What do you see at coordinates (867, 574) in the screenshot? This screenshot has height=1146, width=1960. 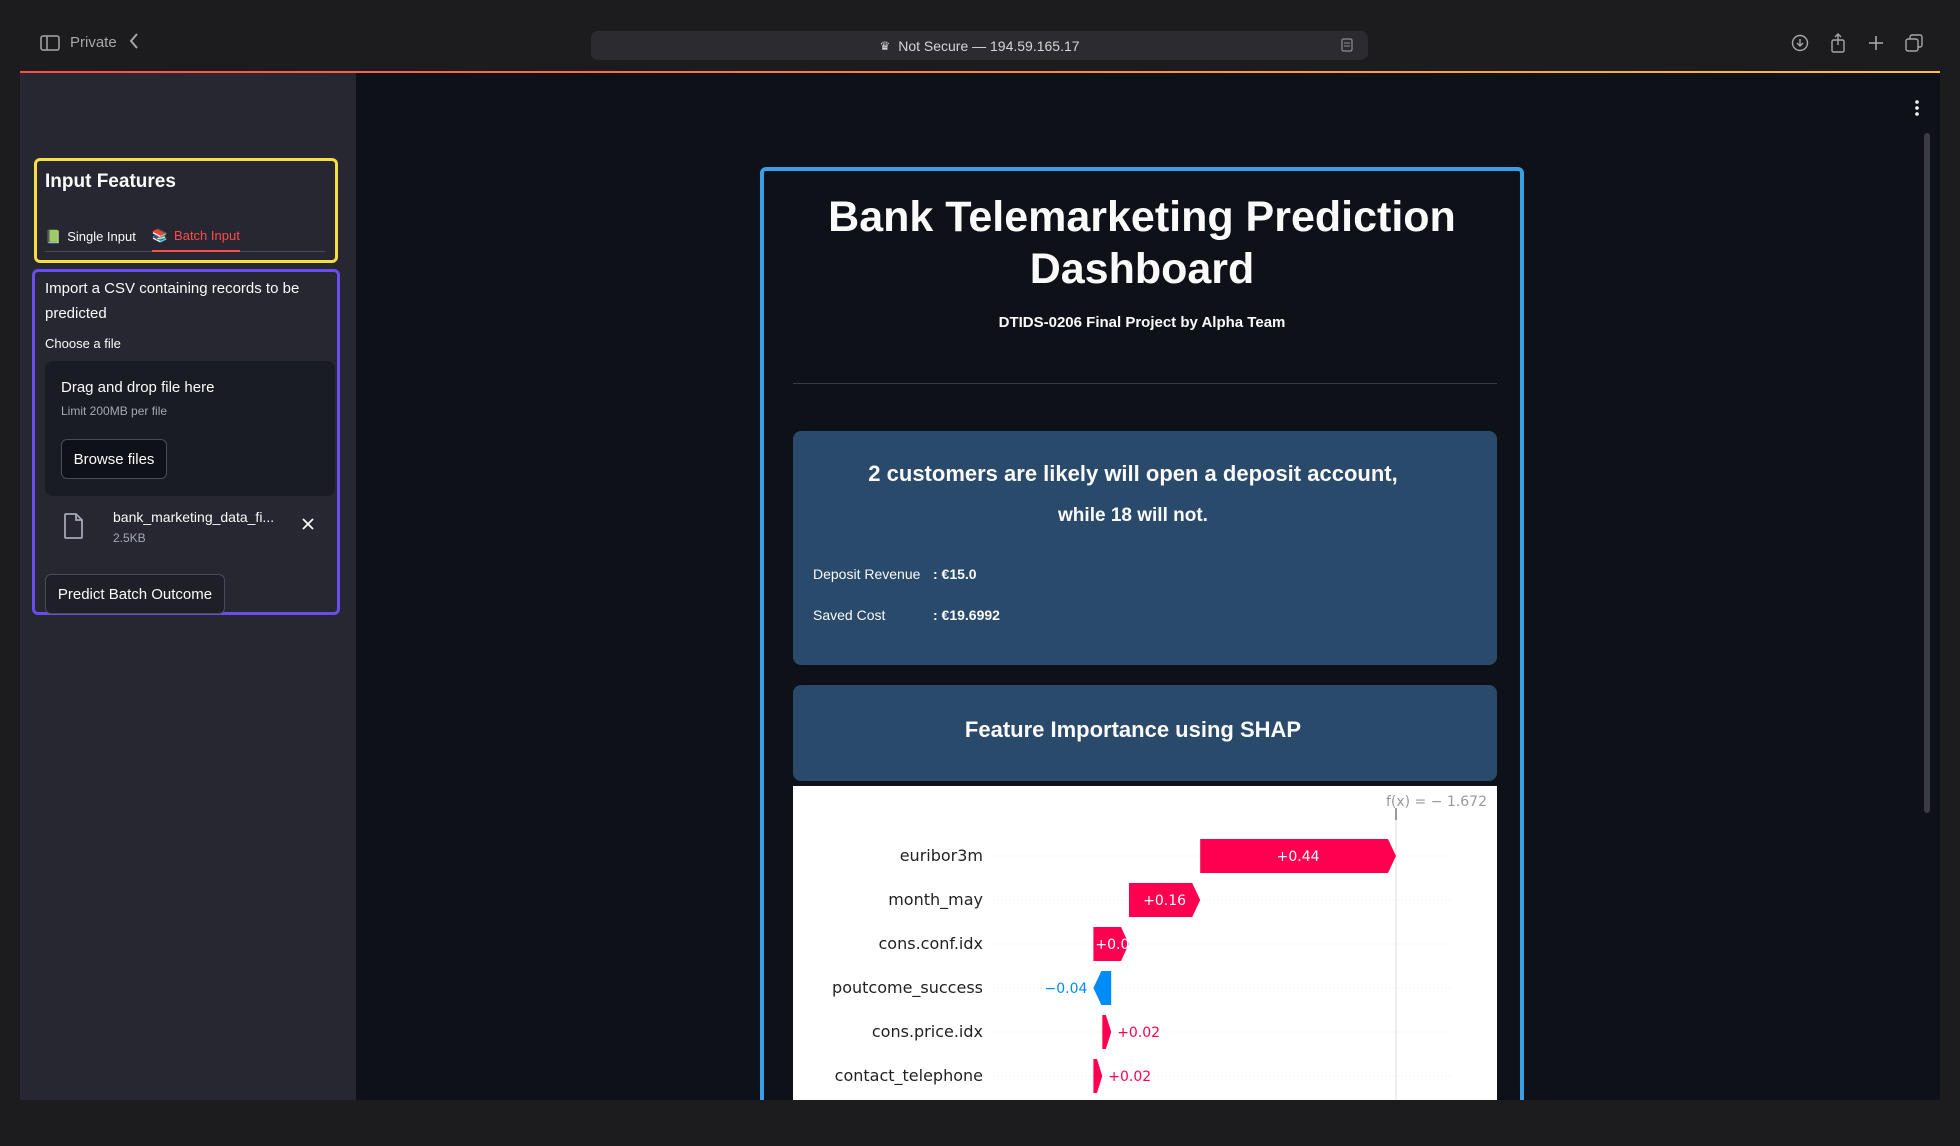 I see `metric-label: Deposit Revenue` at bounding box center [867, 574].